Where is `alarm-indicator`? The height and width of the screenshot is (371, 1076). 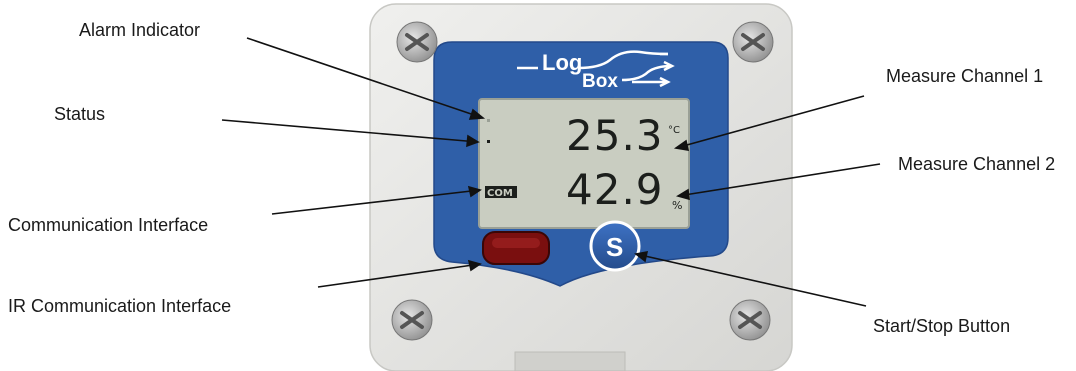
alarm-indicator is located at coordinates (488, 120).